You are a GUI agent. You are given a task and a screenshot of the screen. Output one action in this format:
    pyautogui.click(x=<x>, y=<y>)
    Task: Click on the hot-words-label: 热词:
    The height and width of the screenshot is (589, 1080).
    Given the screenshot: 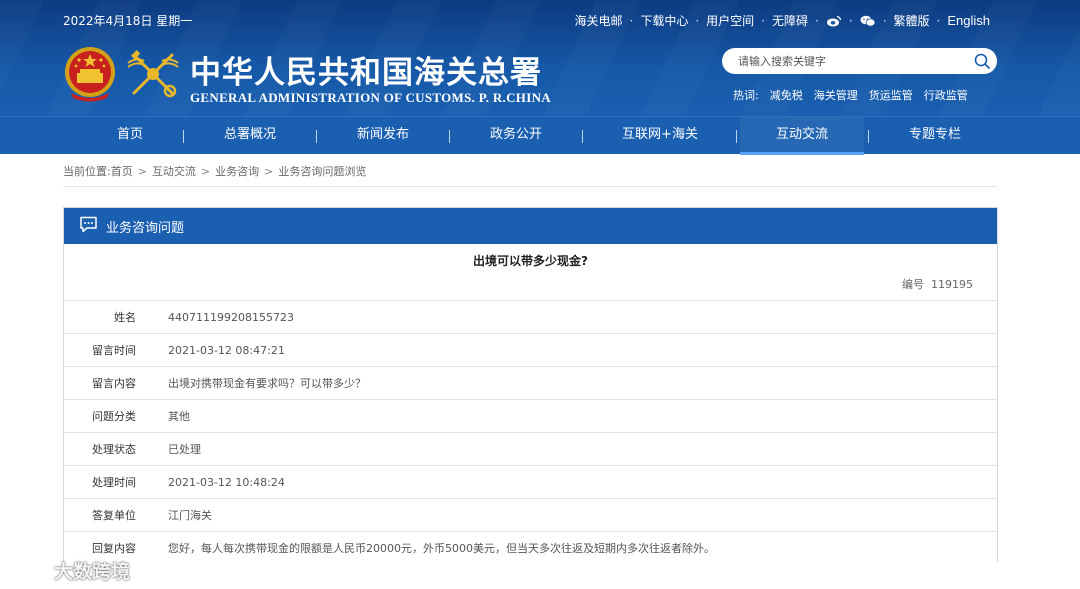 What is the action you would take?
    pyautogui.click(x=746, y=95)
    